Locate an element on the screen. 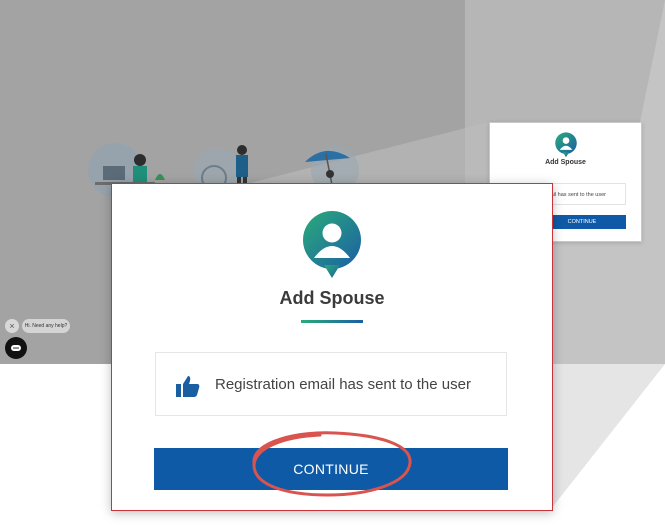  continue-button: CONTINUE is located at coordinates (331, 469).